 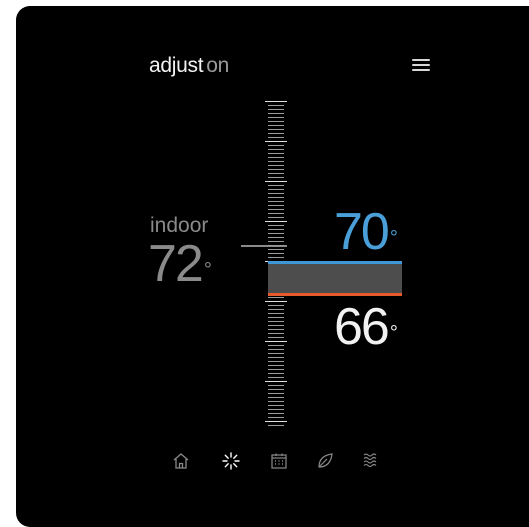 What do you see at coordinates (207, 270) in the screenshot?
I see `indoor-degree-symbol: °` at bounding box center [207, 270].